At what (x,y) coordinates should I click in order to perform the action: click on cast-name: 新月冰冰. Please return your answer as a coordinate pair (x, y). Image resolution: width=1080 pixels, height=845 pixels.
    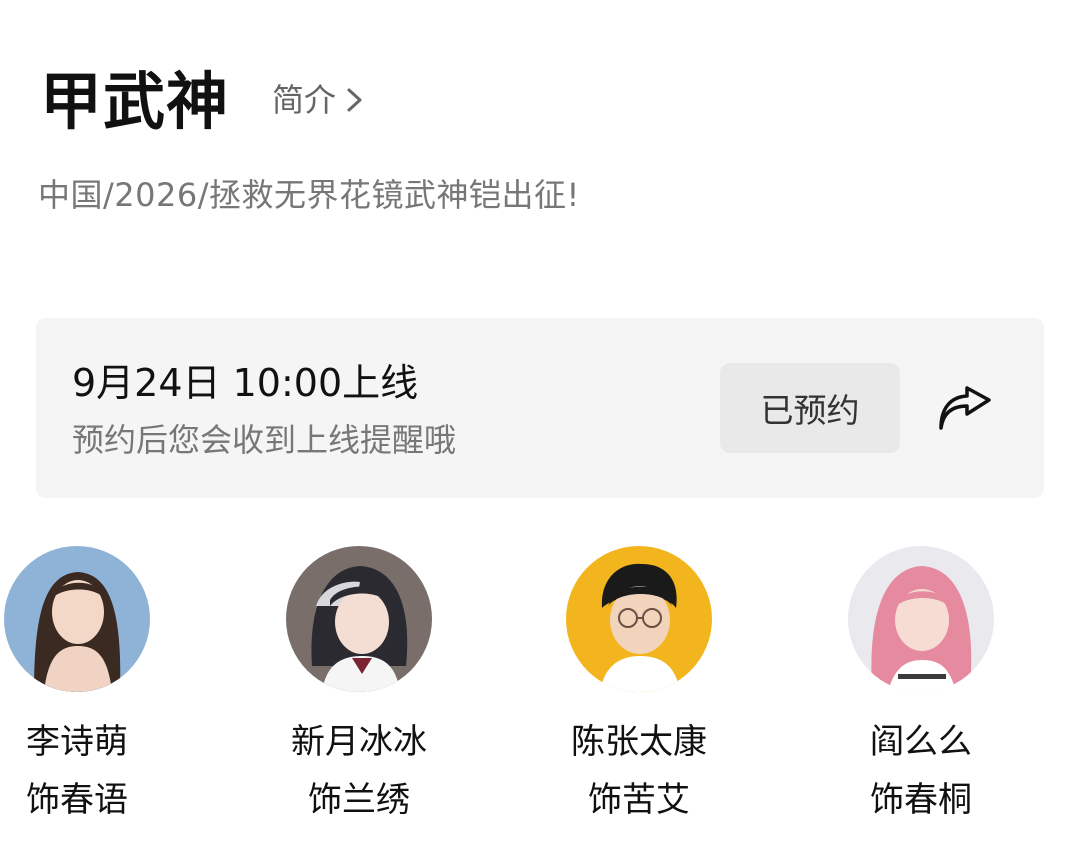
    Looking at the image, I should click on (359, 742).